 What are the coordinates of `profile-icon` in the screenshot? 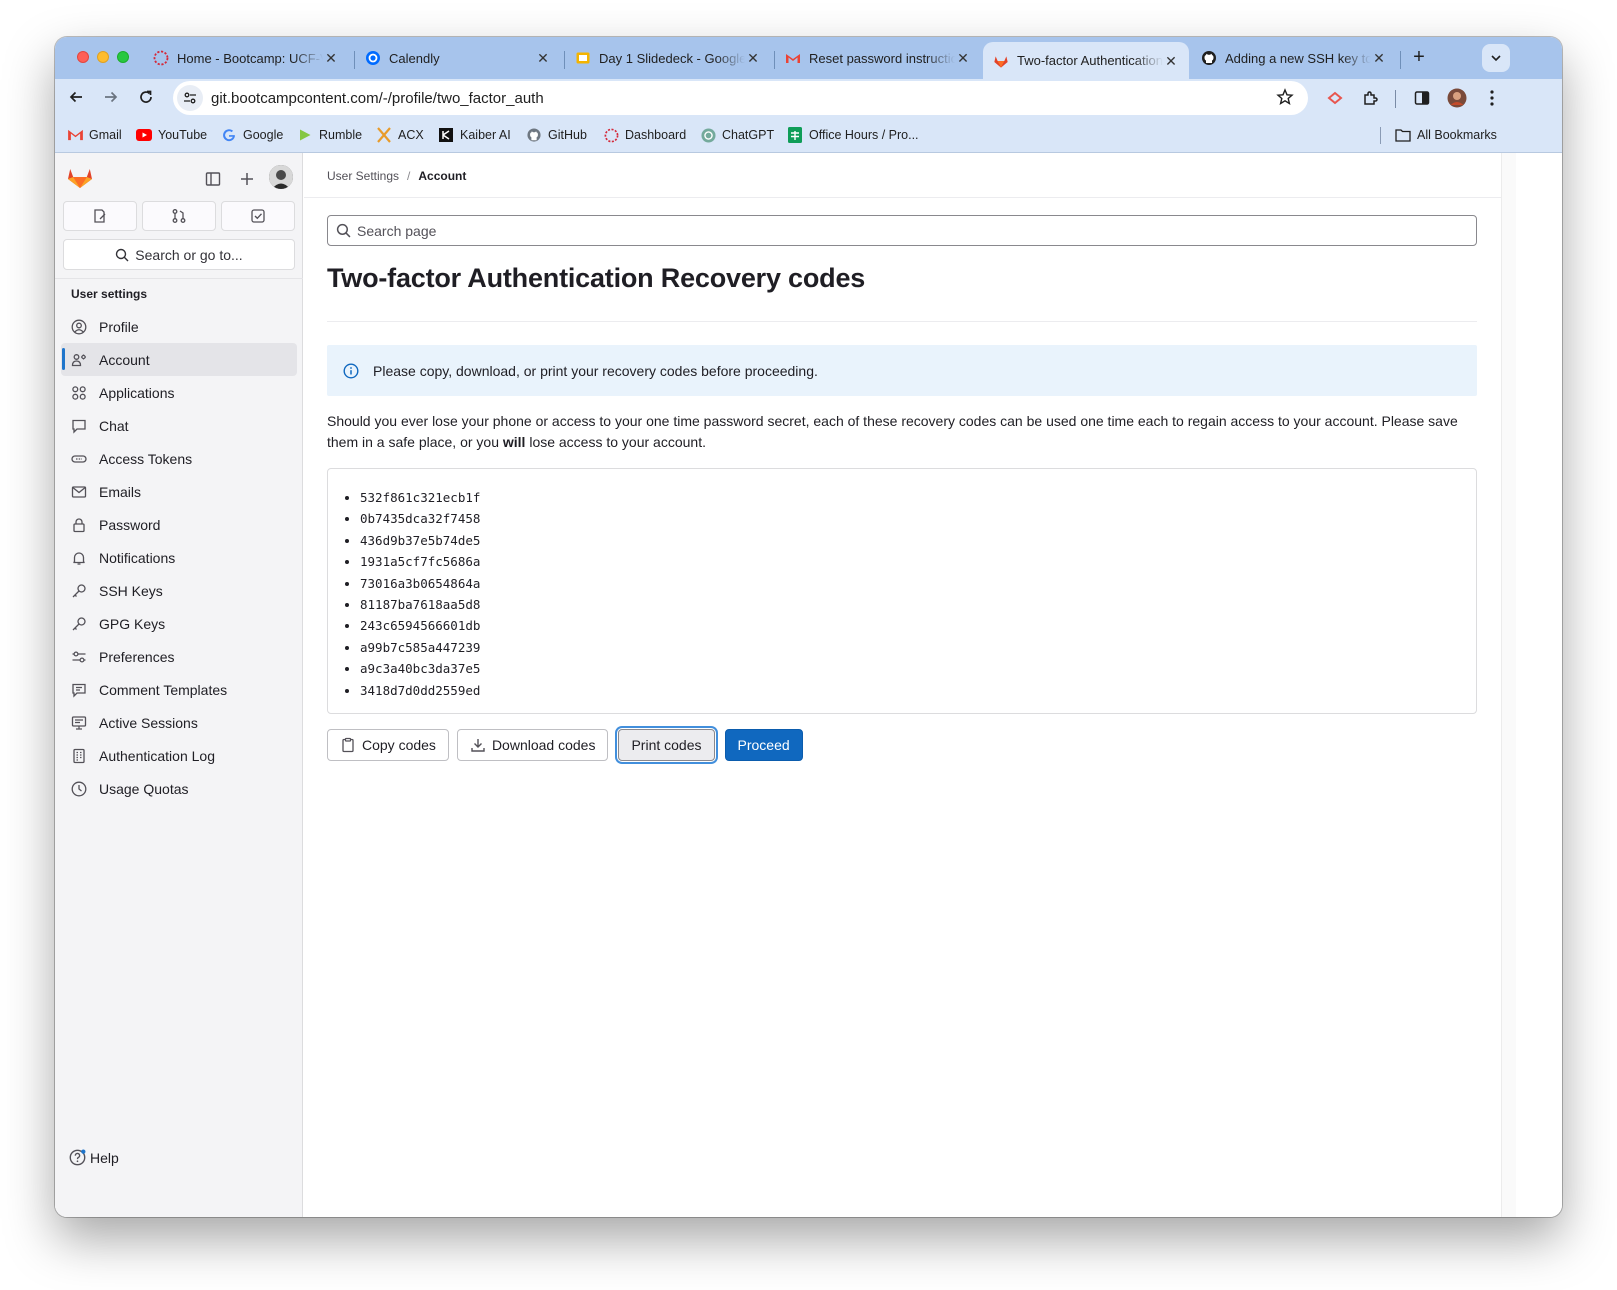 It's located at (79, 327).